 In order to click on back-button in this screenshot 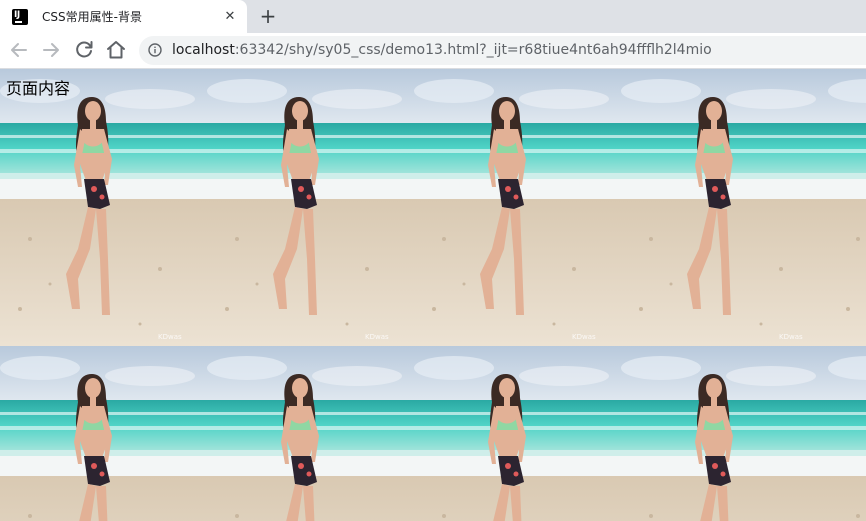, I will do `click(19, 50)`.